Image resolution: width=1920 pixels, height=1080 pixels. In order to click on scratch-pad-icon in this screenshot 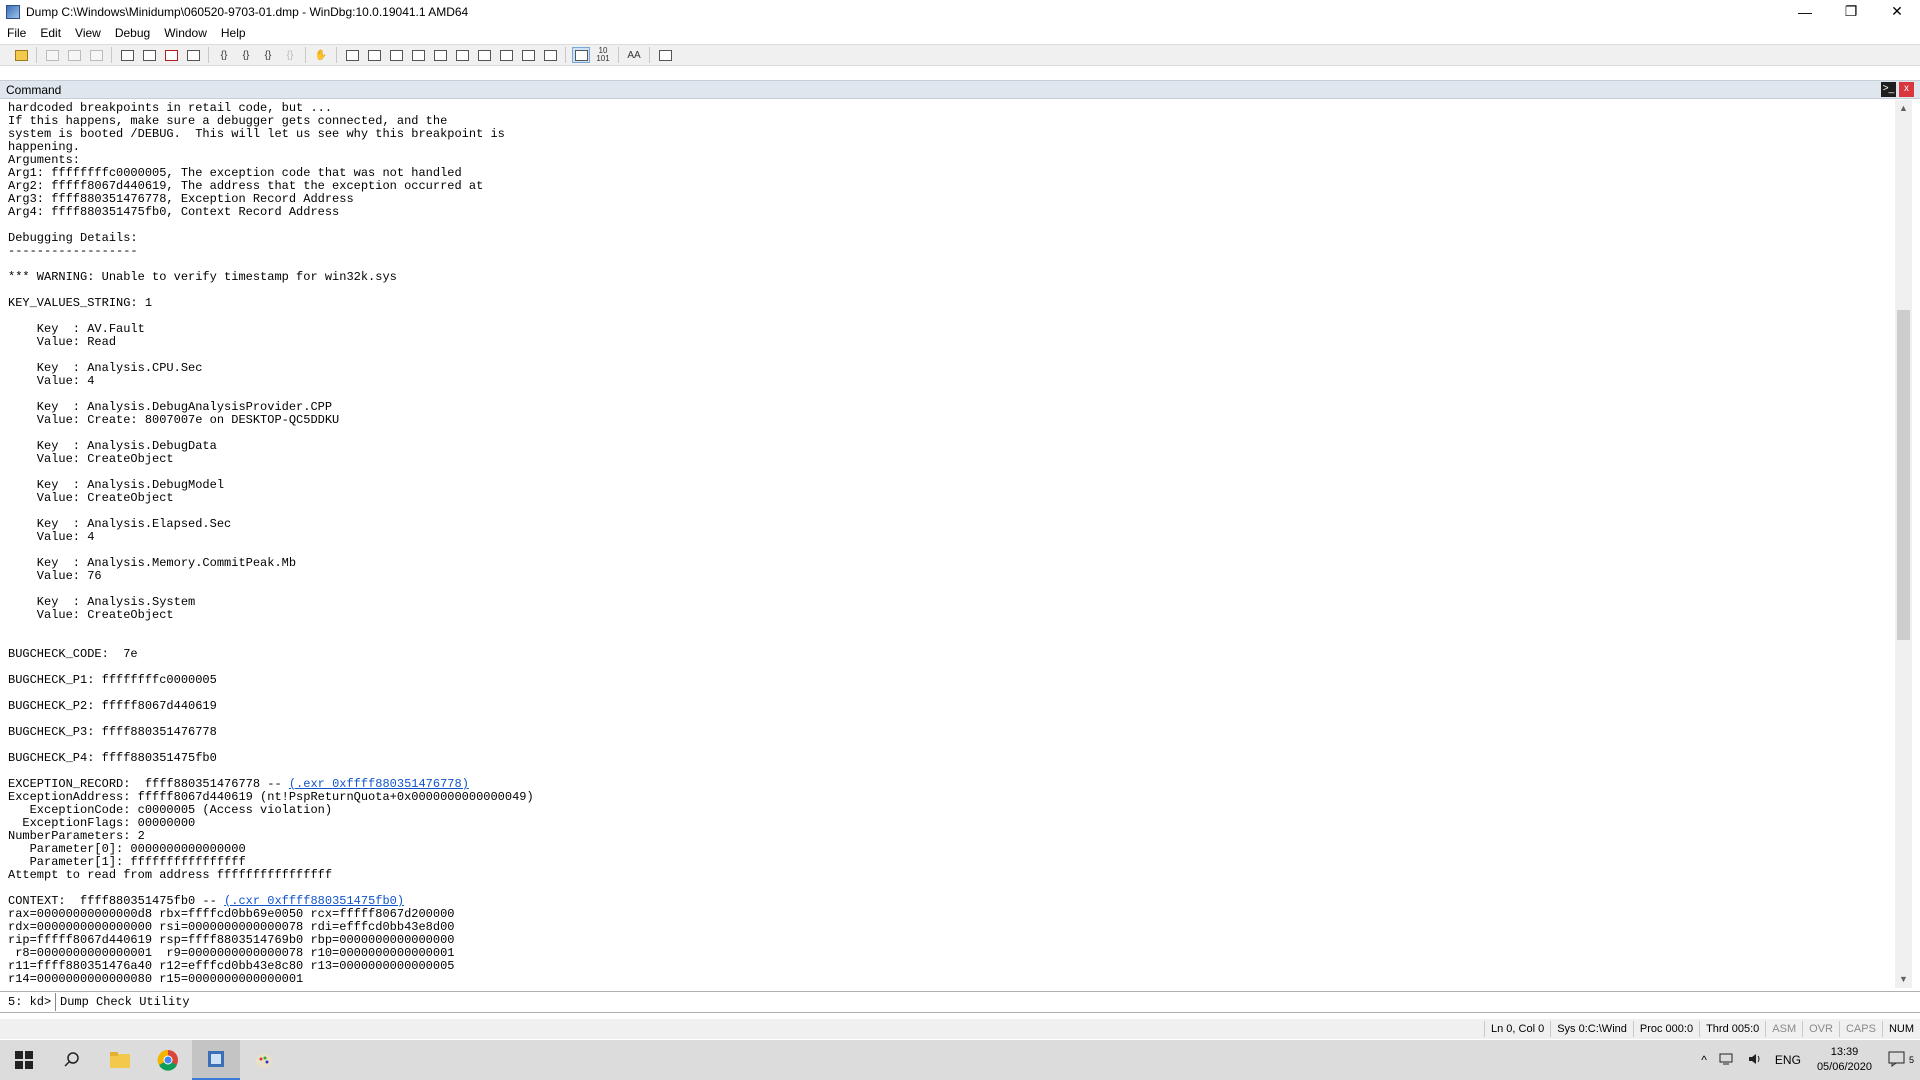, I will do `click(506, 55)`.